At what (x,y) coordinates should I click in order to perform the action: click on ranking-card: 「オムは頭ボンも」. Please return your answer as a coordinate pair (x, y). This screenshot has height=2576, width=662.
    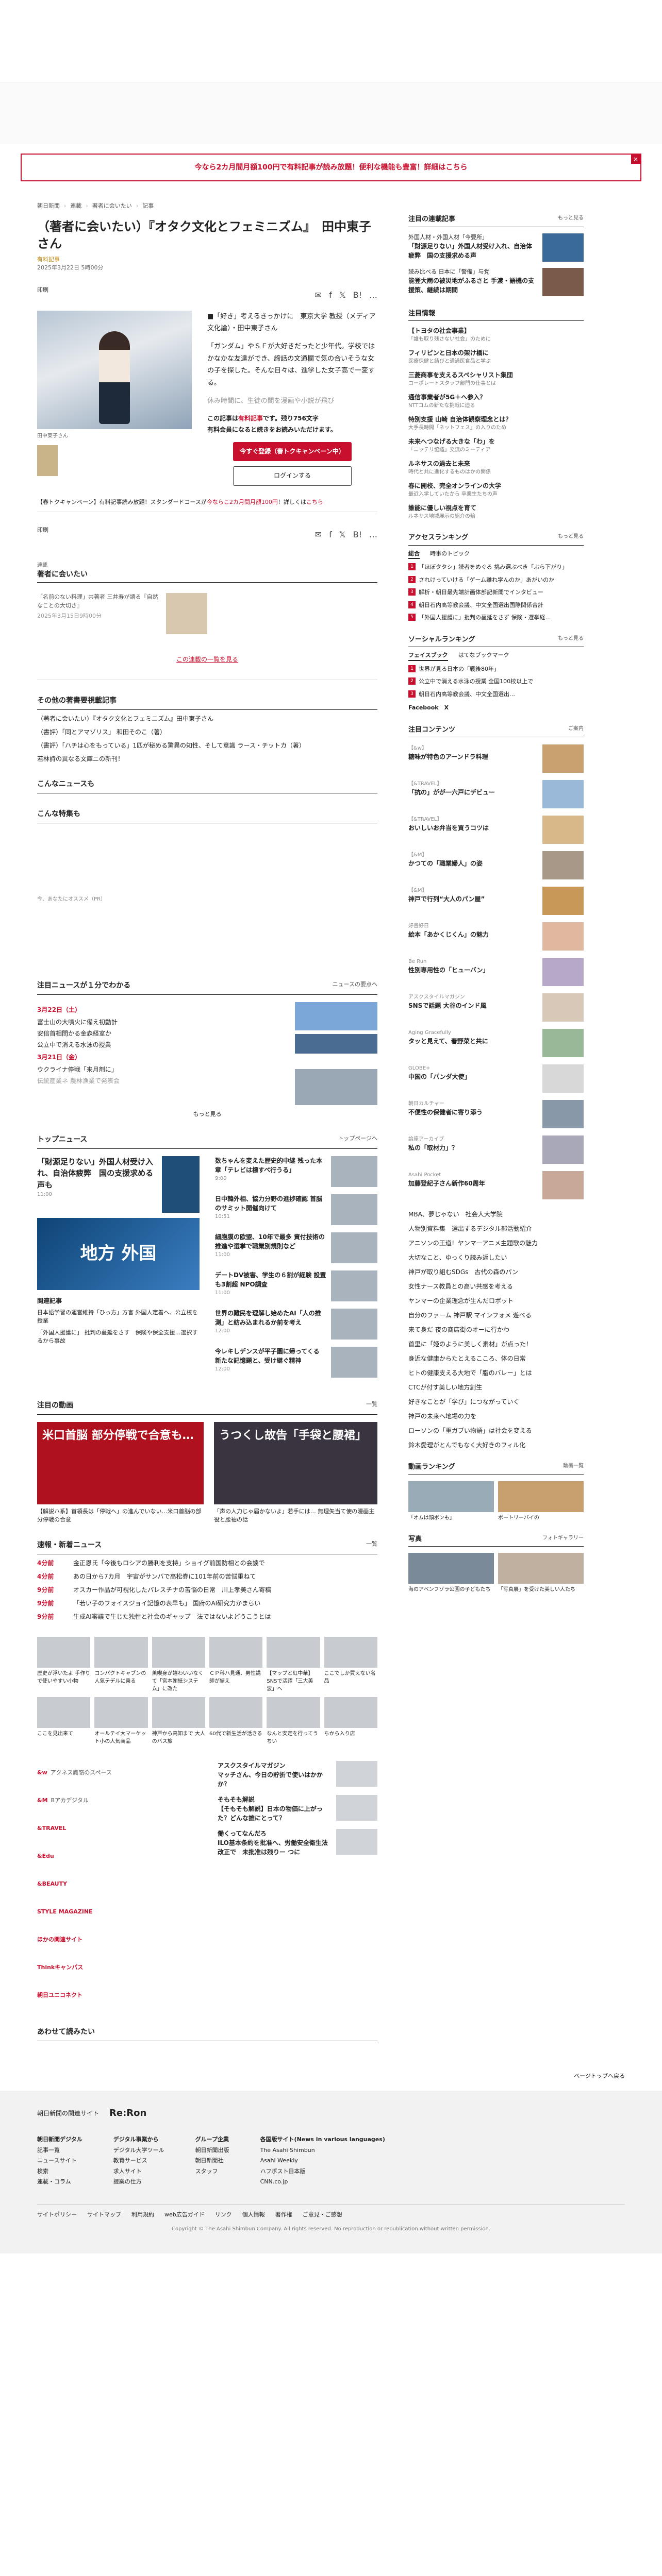
    Looking at the image, I should click on (451, 1501).